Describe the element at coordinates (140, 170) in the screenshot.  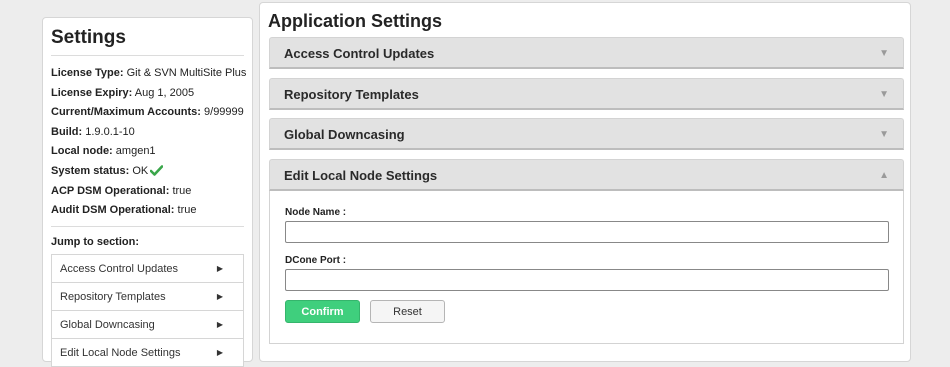
I see `info-value: OK` at that location.